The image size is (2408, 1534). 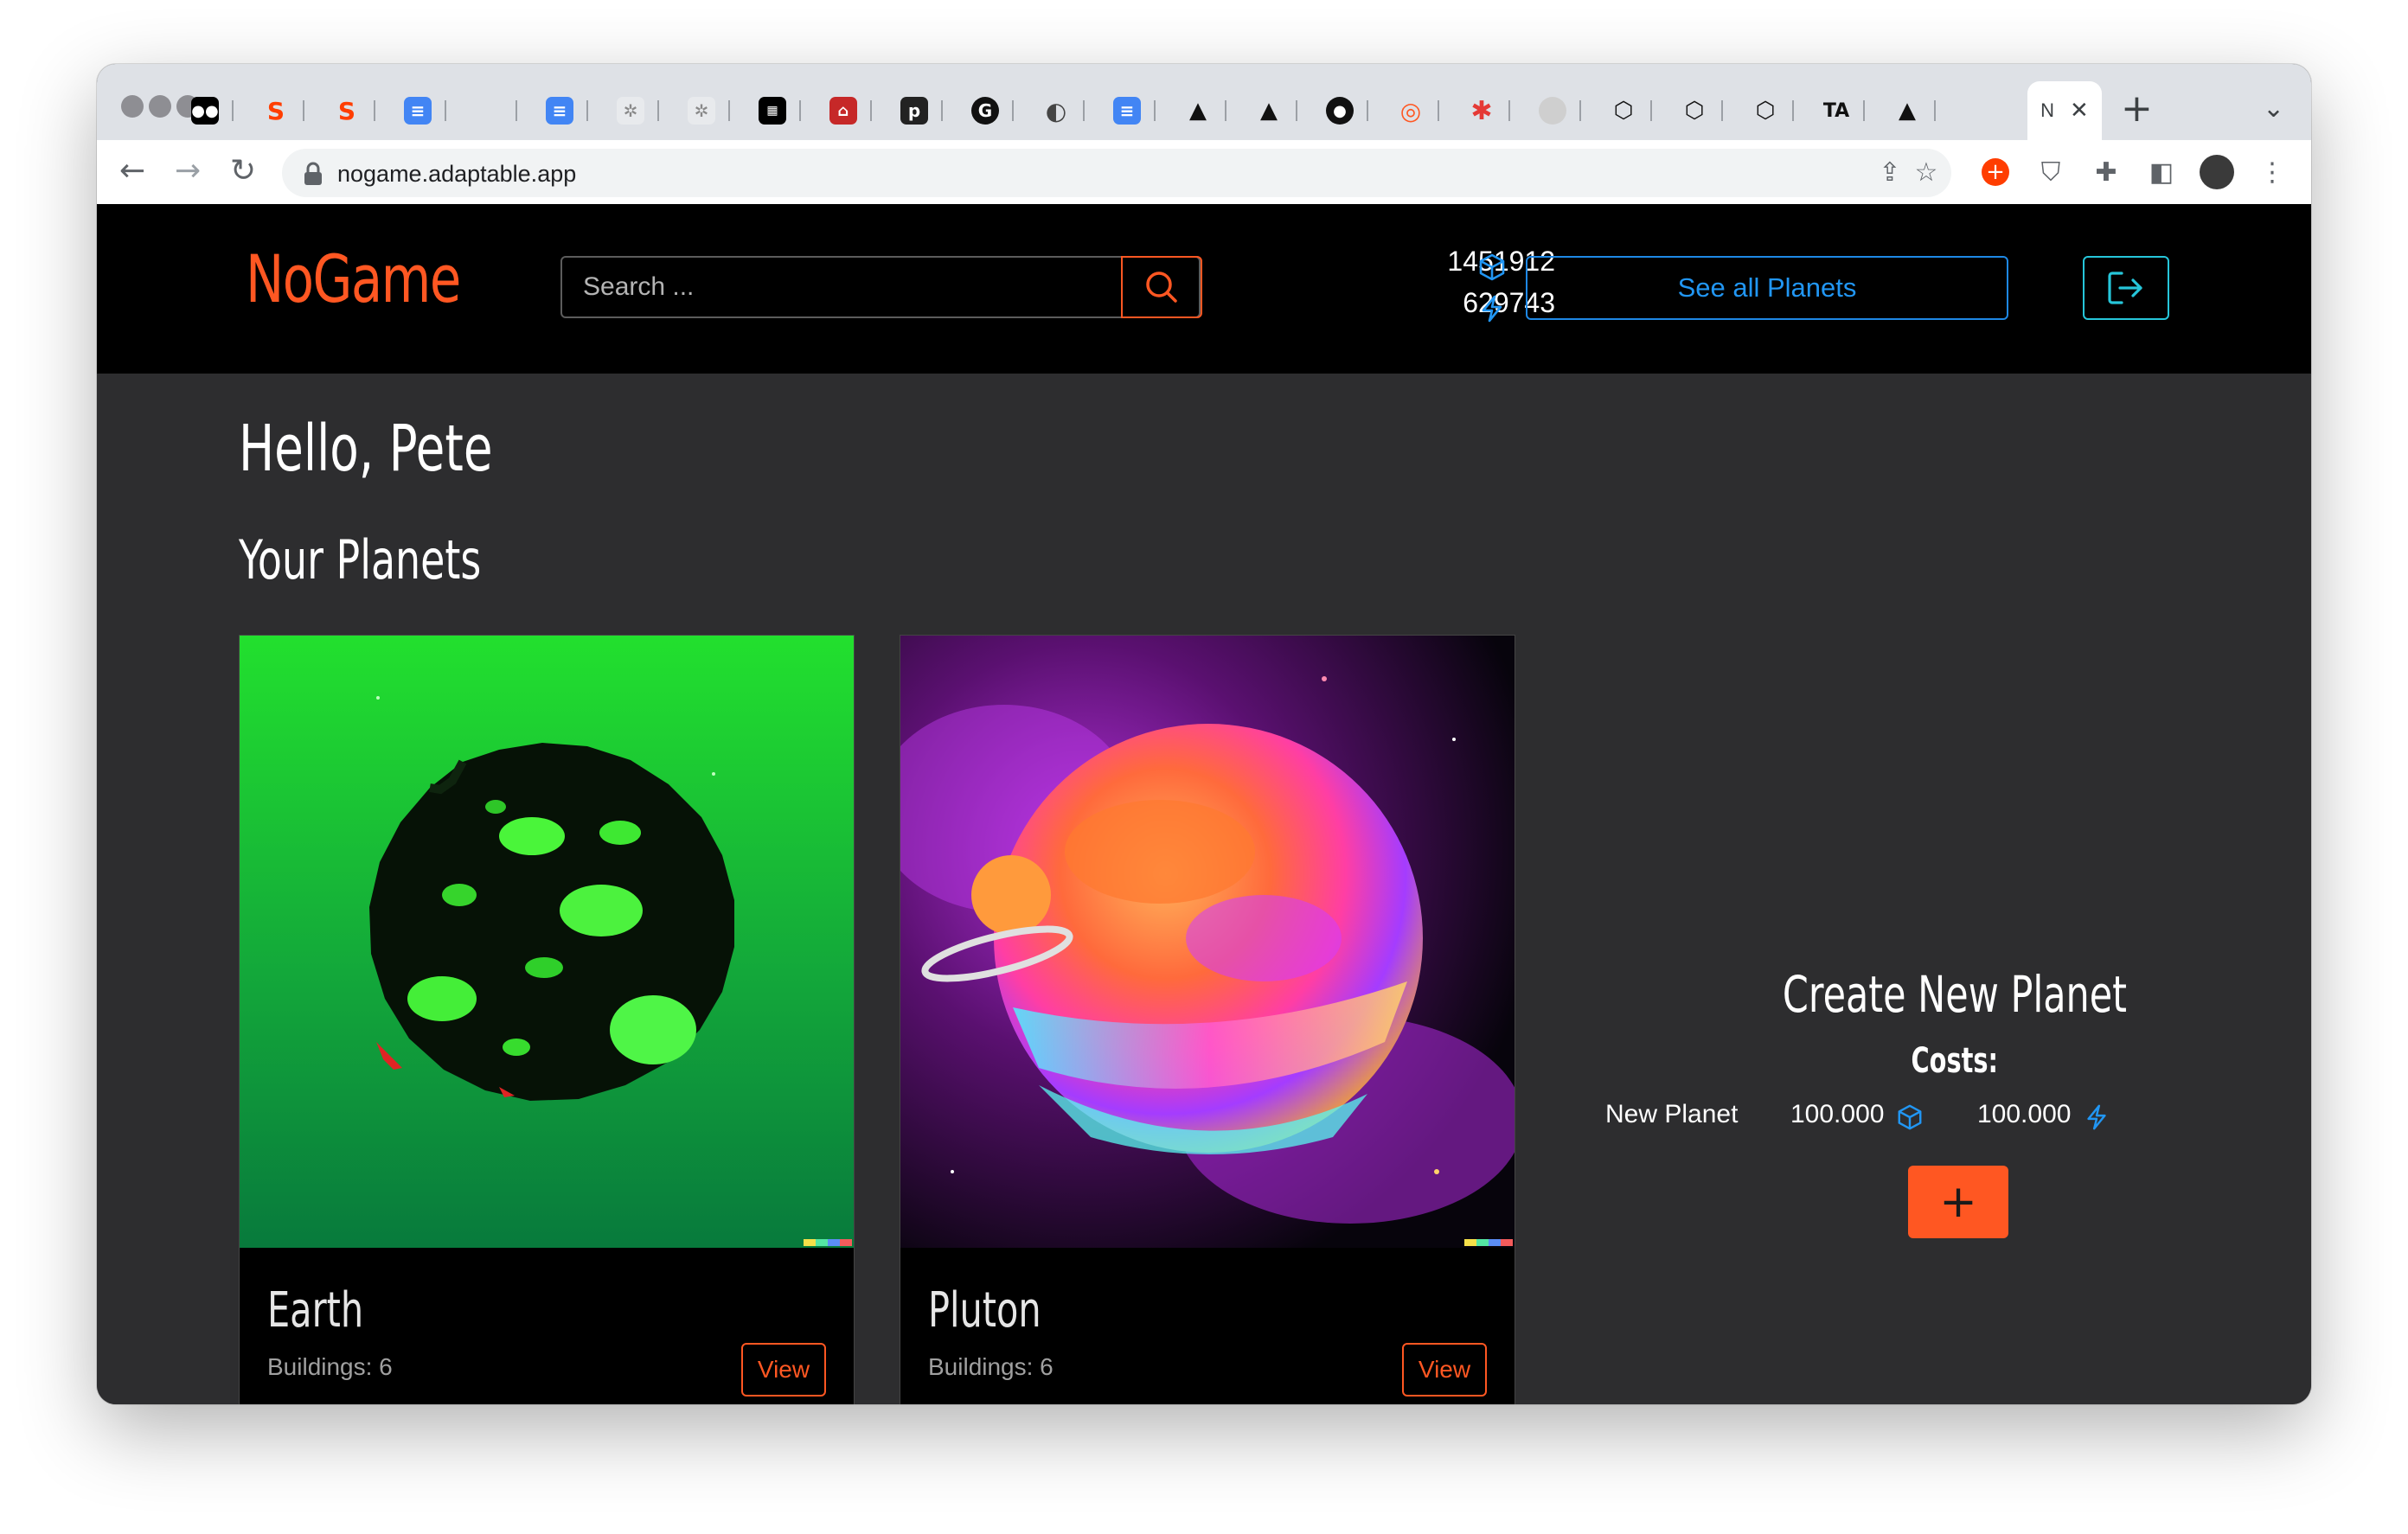 What do you see at coordinates (132, 171) in the screenshot?
I see `back-icon: ←` at bounding box center [132, 171].